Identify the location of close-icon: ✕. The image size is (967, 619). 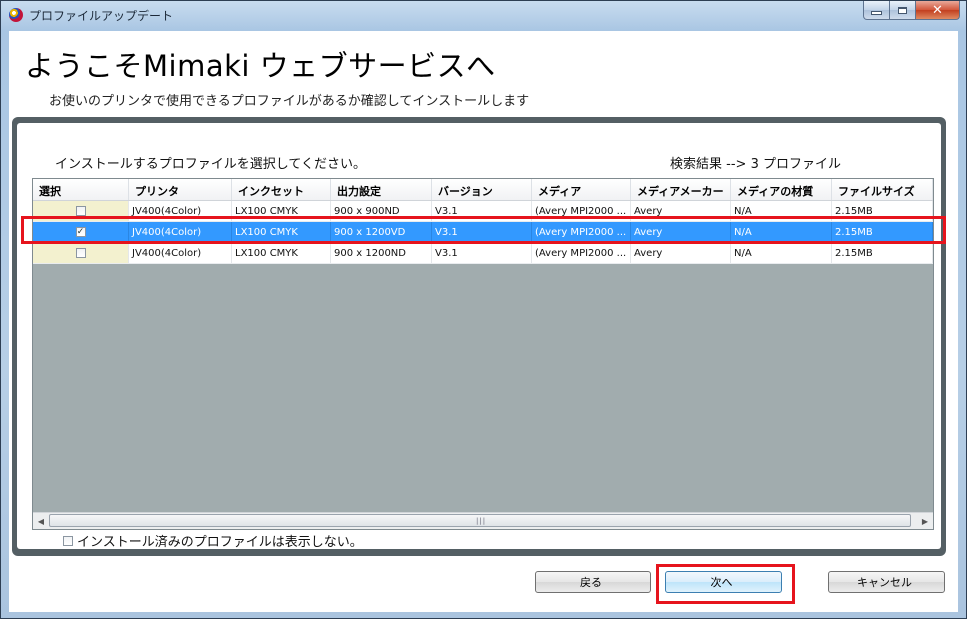
(937, 10).